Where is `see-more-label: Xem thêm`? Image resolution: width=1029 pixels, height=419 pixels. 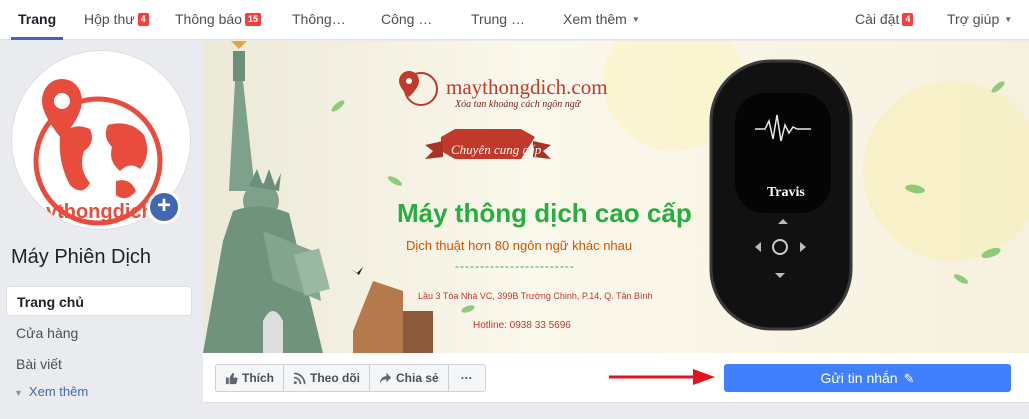
see-more-label: Xem thêm is located at coordinates (58, 391).